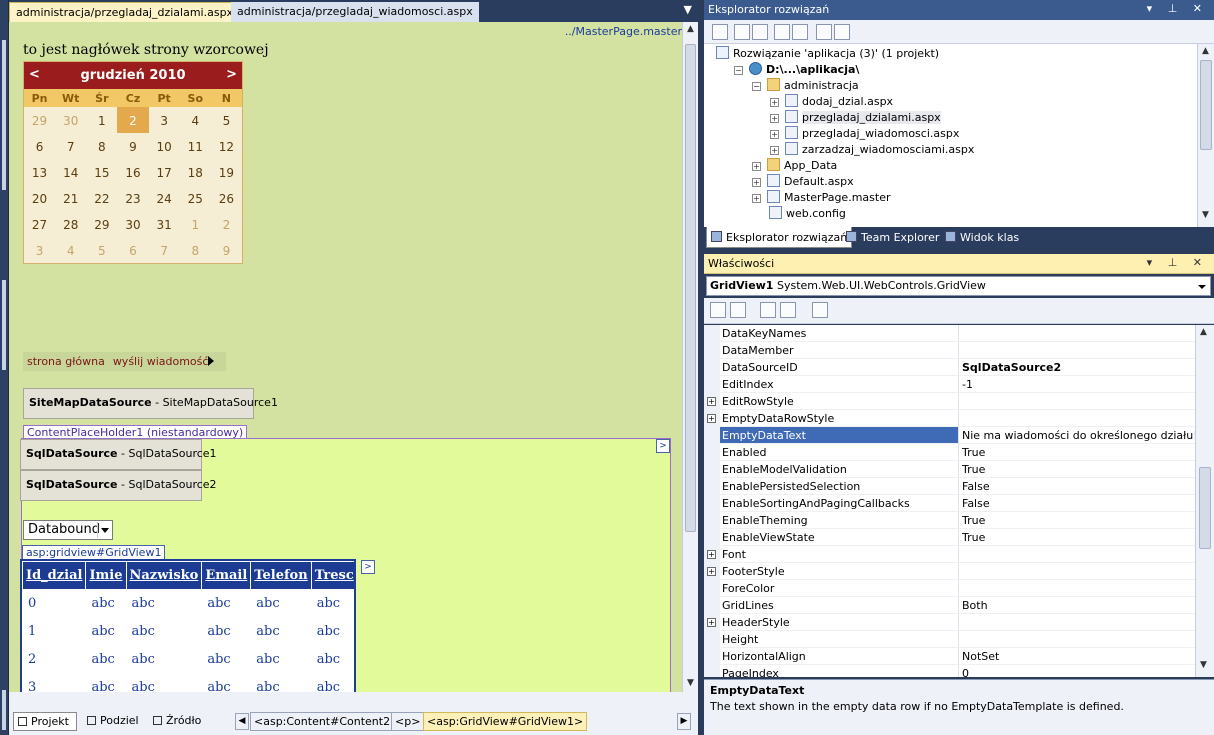 The height and width of the screenshot is (735, 1214). I want to click on property-name: Height, so click(839, 639).